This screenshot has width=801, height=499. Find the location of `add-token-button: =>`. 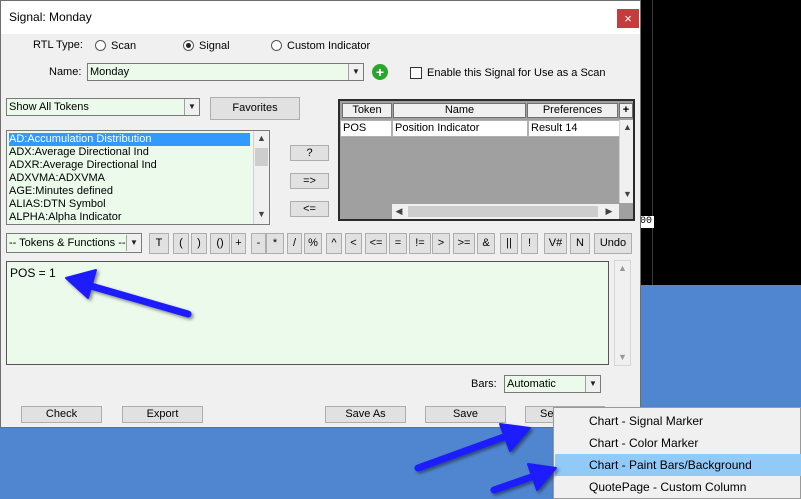

add-token-button: => is located at coordinates (309, 181).